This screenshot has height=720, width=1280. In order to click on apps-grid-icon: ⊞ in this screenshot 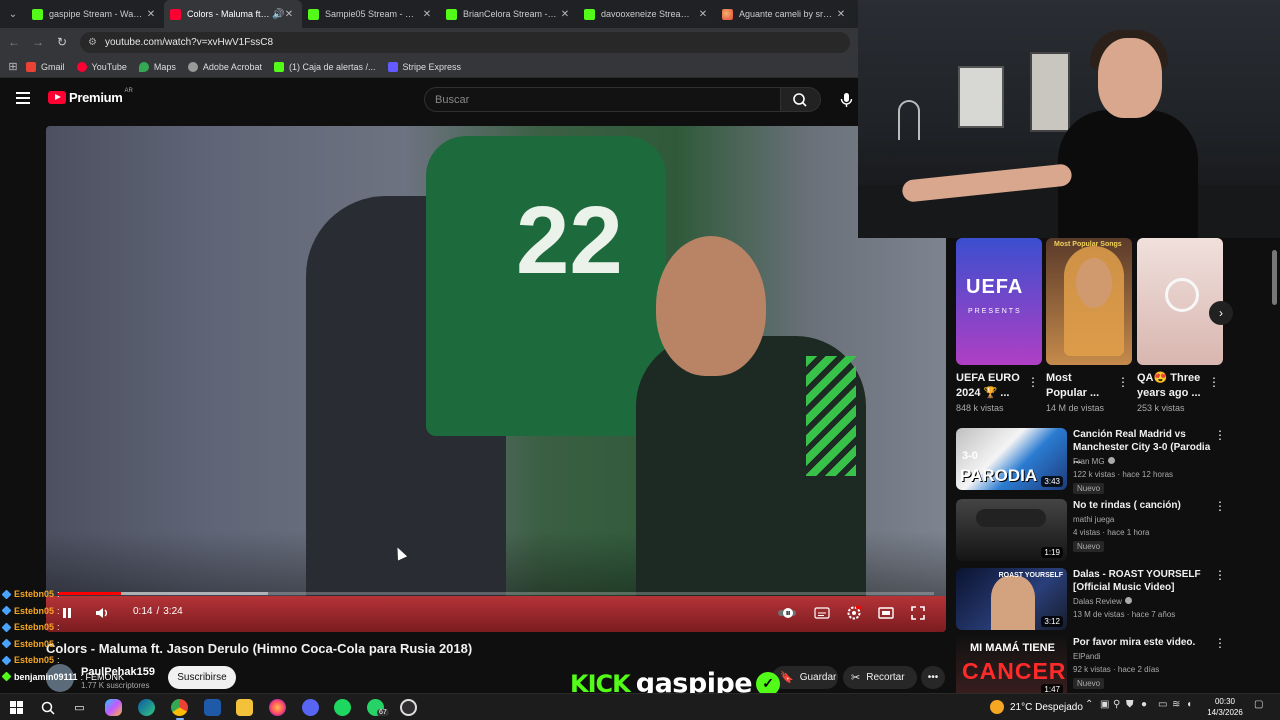, I will do `click(13, 66)`.